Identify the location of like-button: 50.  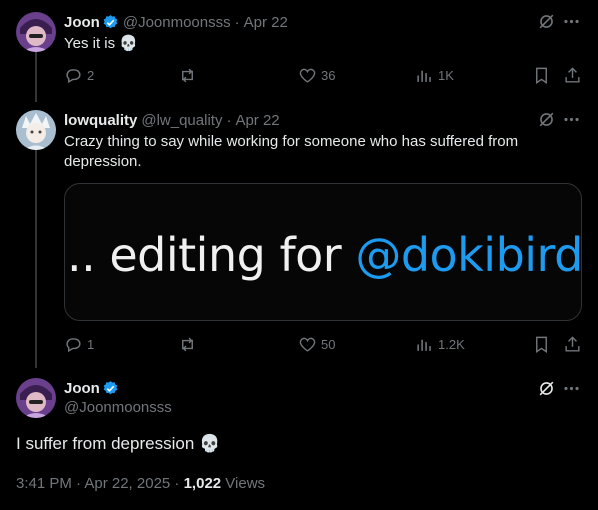
(316, 344).